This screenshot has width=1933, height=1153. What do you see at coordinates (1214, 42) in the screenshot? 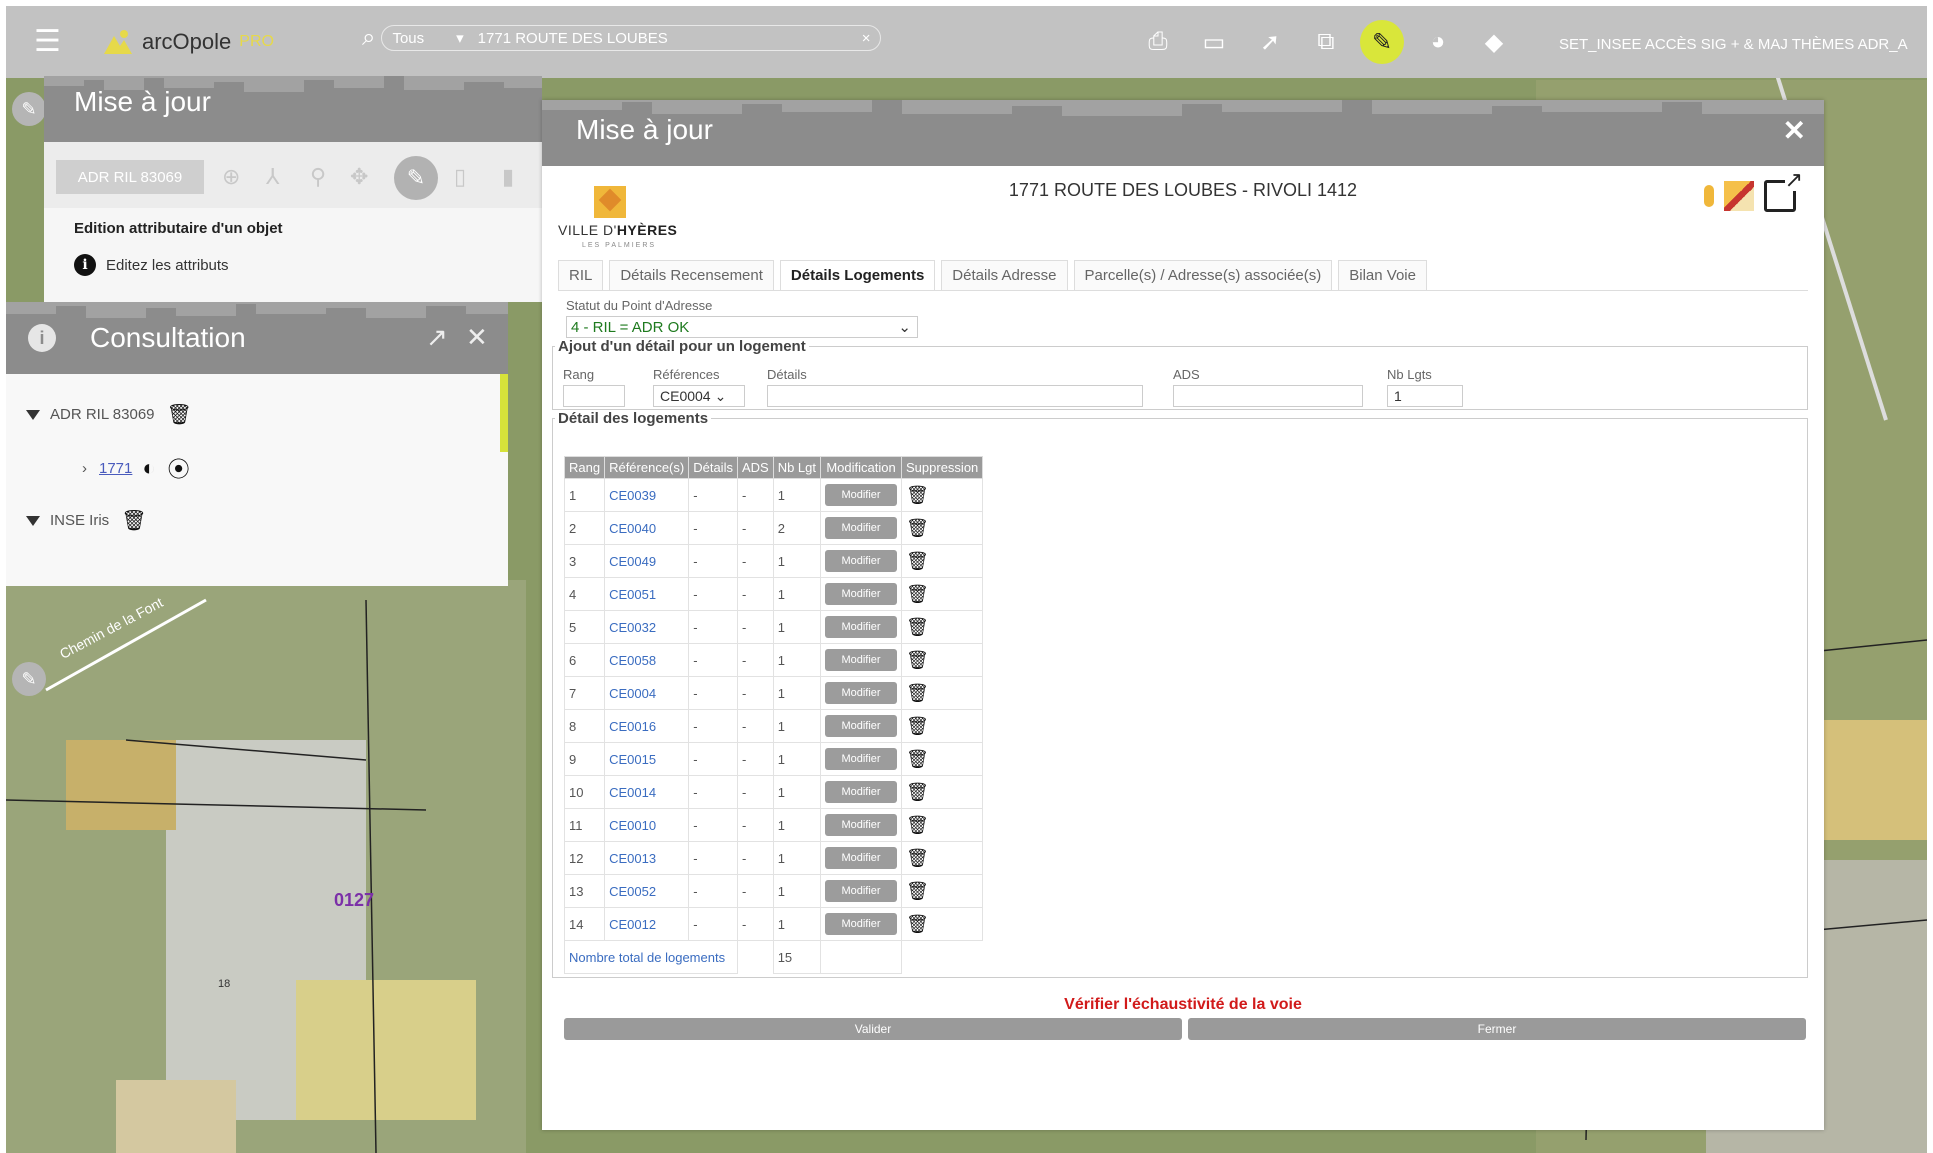
I see `measure-icon: ▭` at bounding box center [1214, 42].